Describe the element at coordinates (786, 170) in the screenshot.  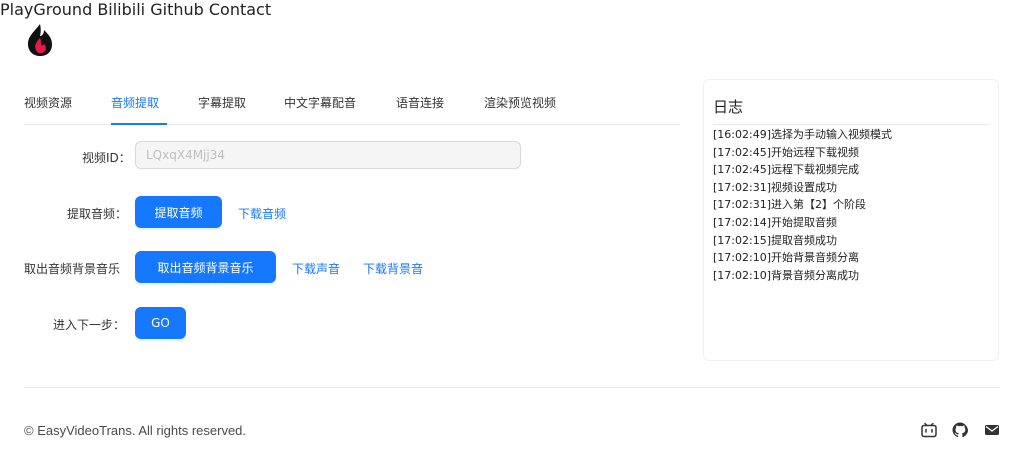
I see `log-line: [17:02:45]远程下载视频完成` at that location.